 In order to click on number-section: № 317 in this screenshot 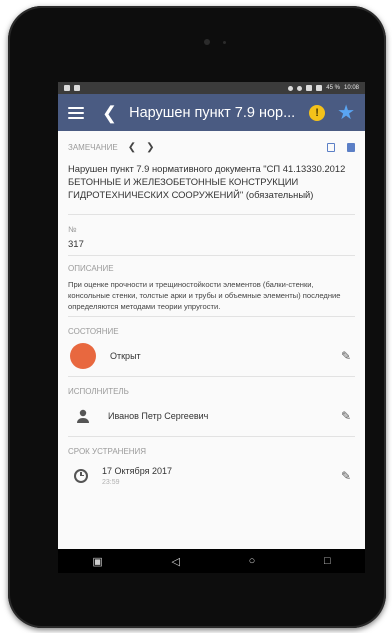, I will do `click(211, 235)`.